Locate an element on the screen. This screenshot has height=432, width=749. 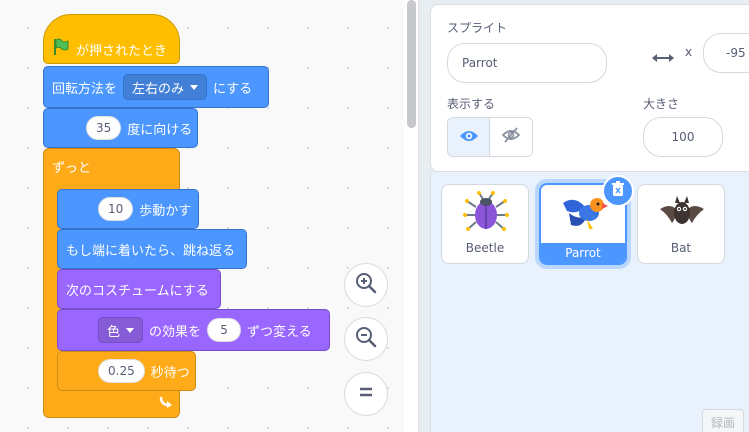
x-label: x is located at coordinates (689, 52).